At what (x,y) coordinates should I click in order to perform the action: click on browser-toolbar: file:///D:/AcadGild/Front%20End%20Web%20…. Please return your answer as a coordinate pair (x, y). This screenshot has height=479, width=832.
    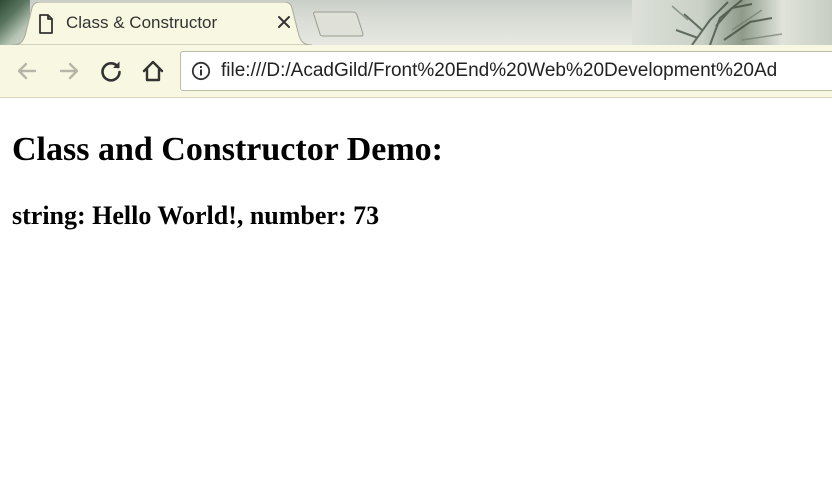
    Looking at the image, I should click on (416, 71).